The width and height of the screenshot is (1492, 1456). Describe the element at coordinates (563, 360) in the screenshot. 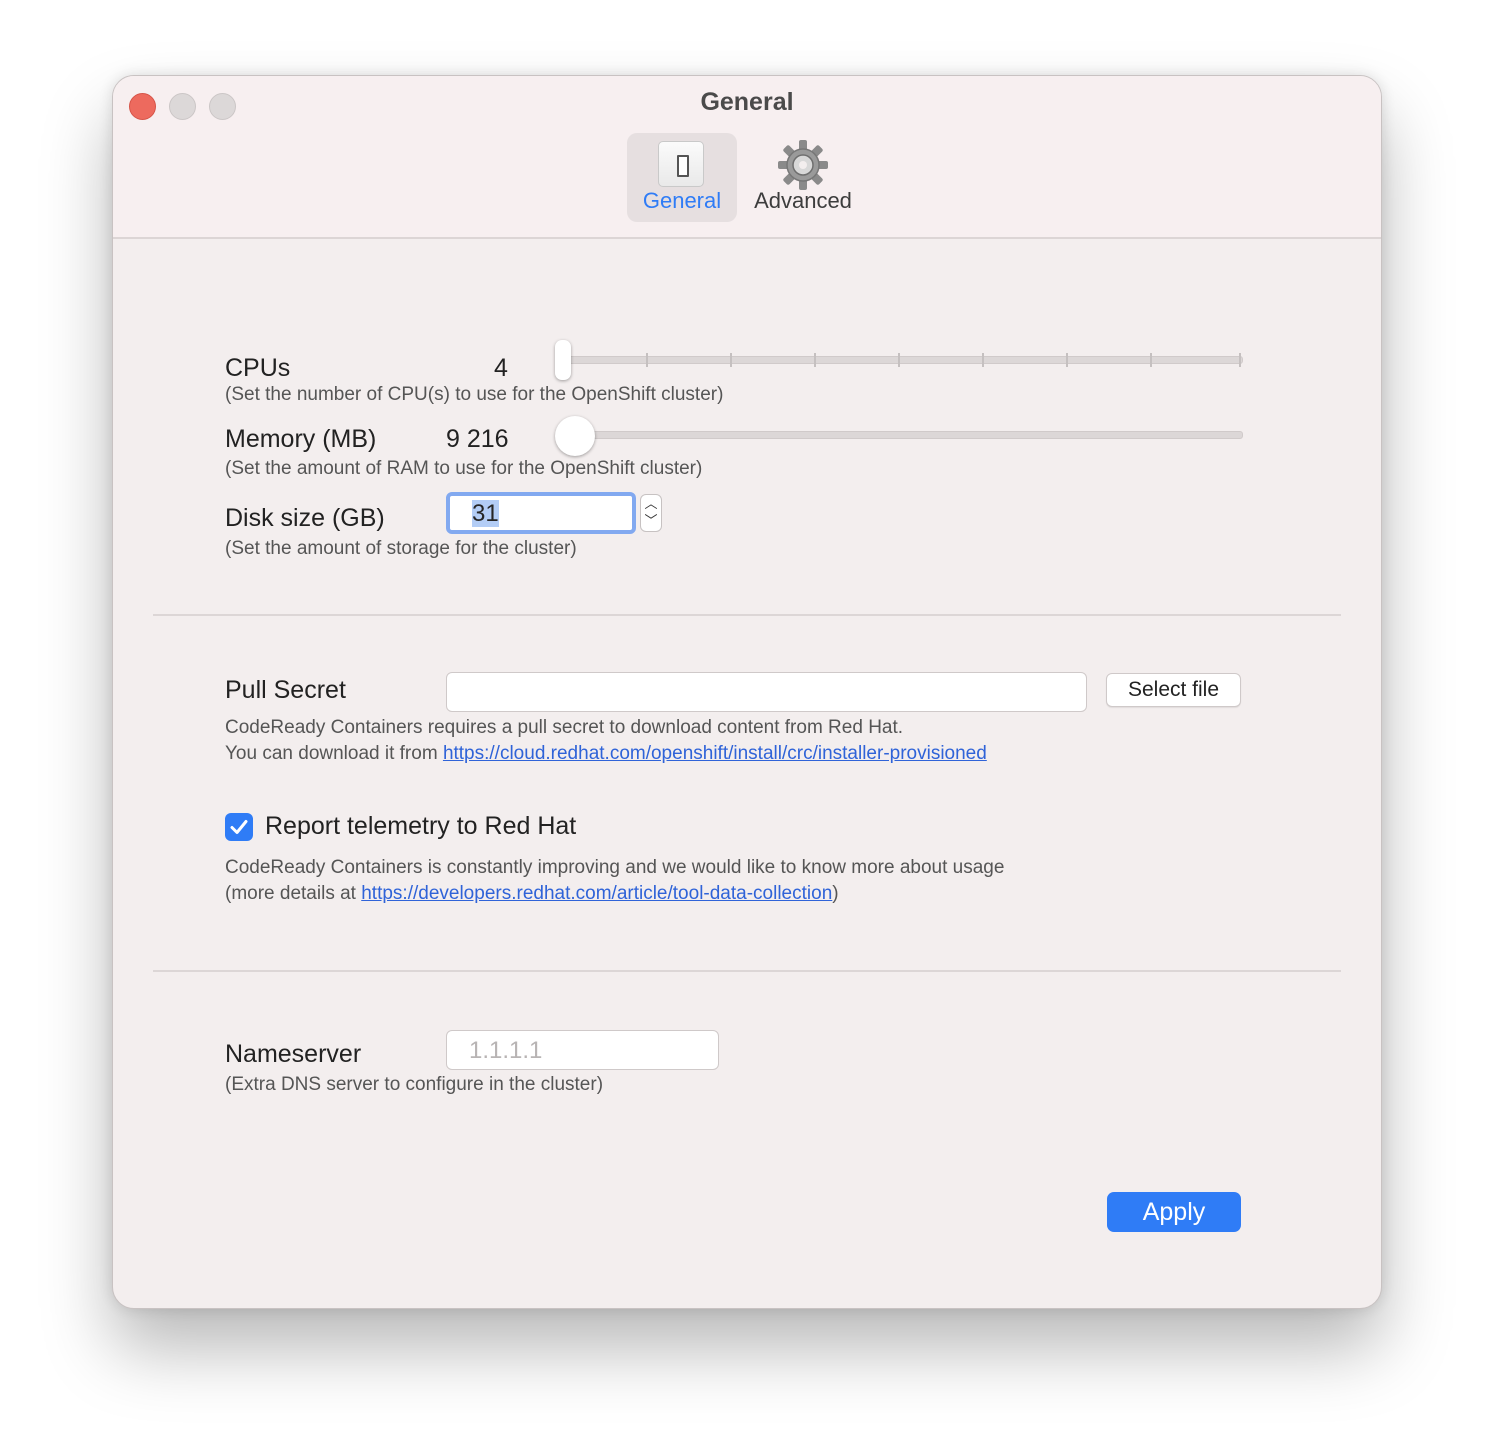

I see `cpus-slider-knob` at that location.